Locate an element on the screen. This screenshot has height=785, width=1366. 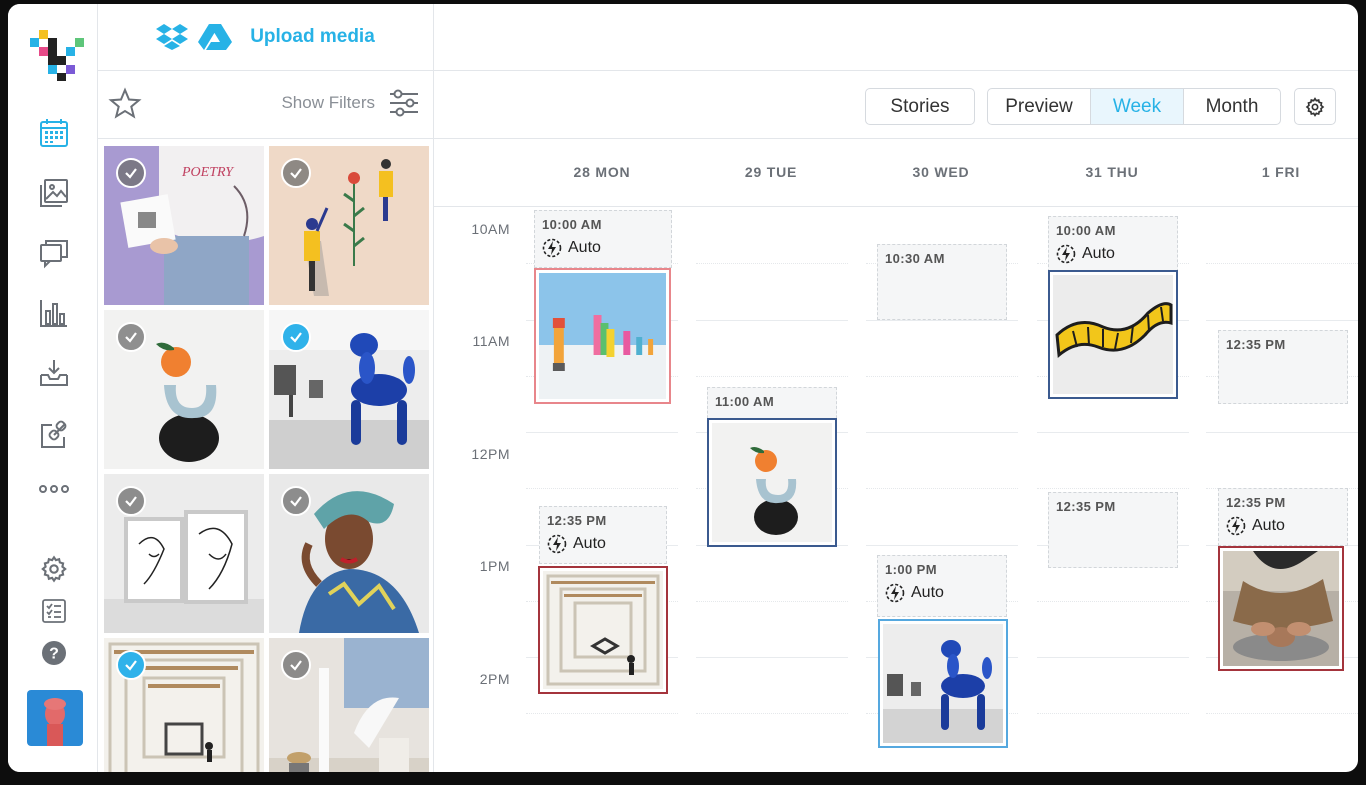
settings-icon is located at coordinates (54, 569).